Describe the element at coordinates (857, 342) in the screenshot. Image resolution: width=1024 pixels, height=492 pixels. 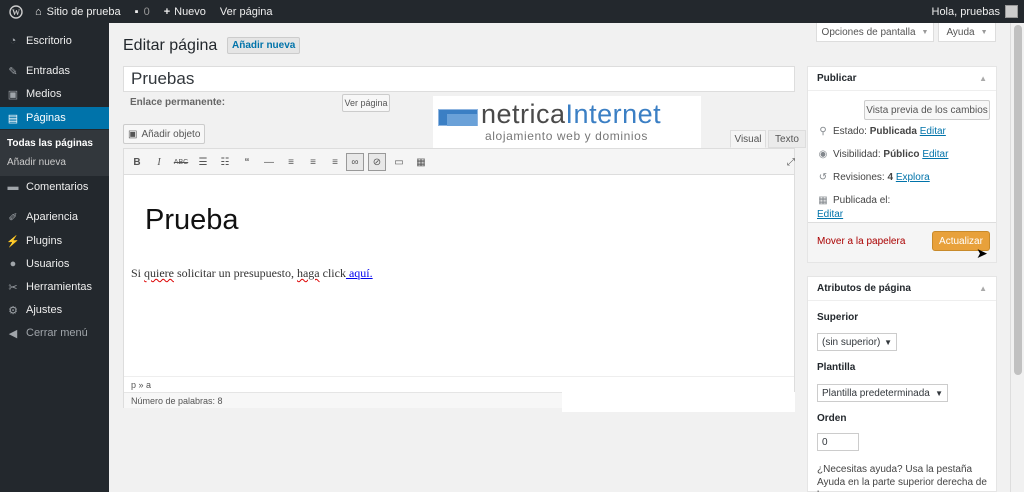
I see `parent-select: (sin superior) ▼` at that location.